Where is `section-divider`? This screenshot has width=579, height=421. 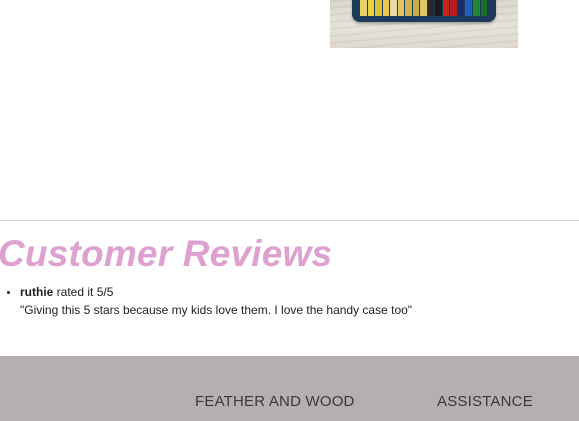
section-divider is located at coordinates (289, 220).